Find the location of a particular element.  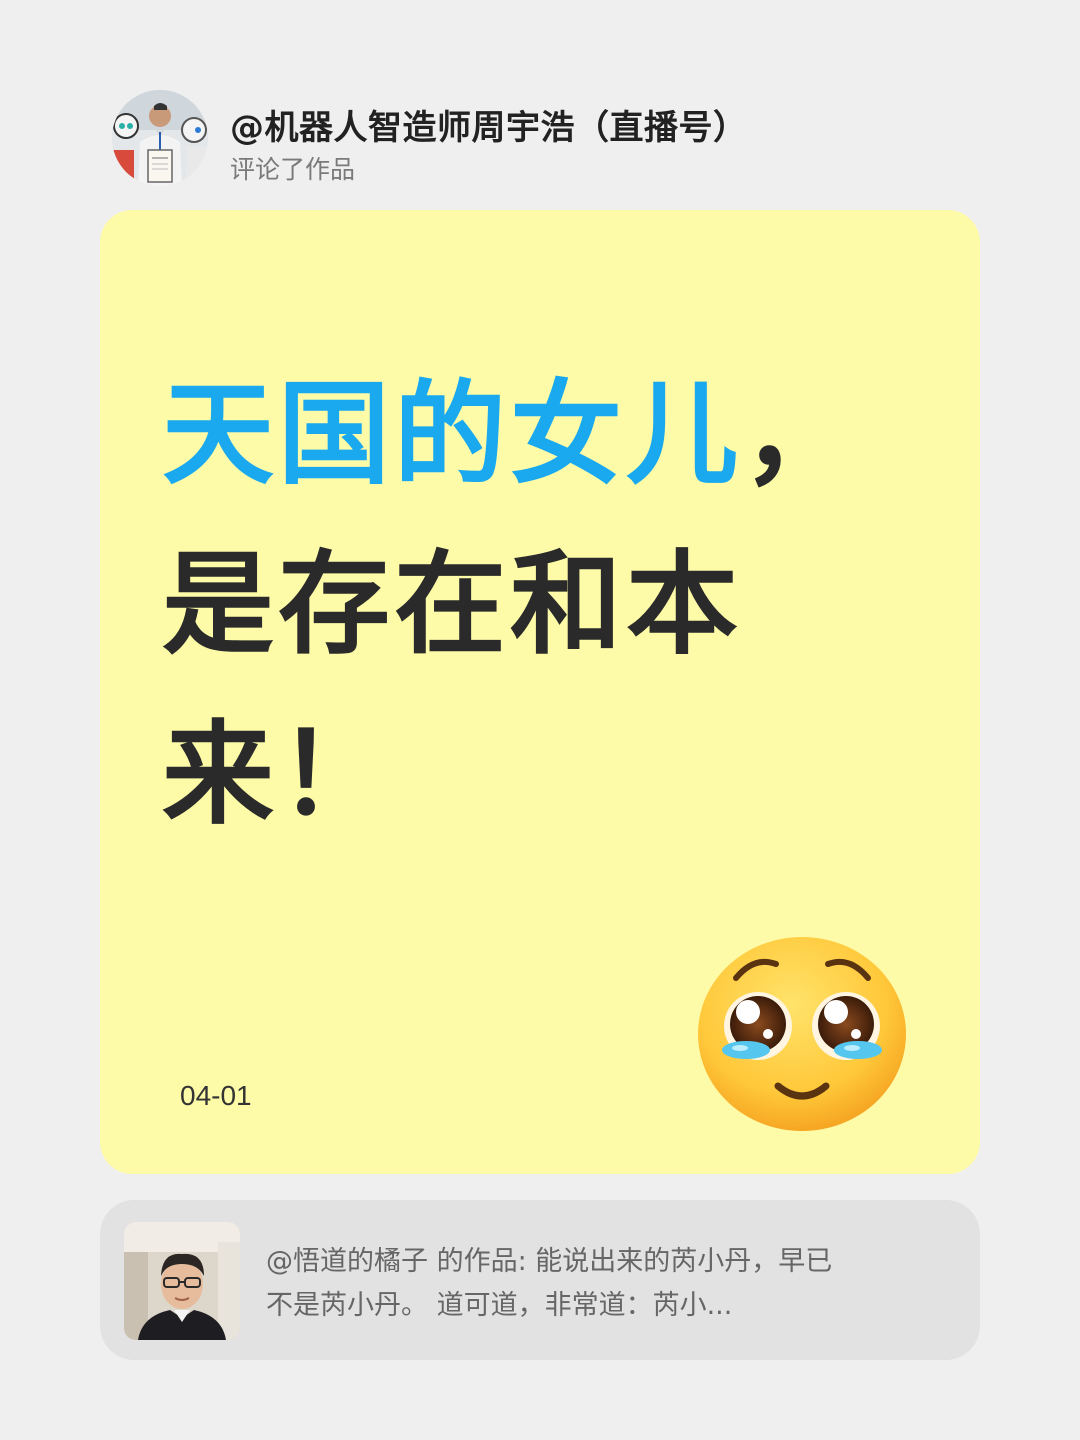

pleading-face-tears-icon is located at coordinates (802, 1034).